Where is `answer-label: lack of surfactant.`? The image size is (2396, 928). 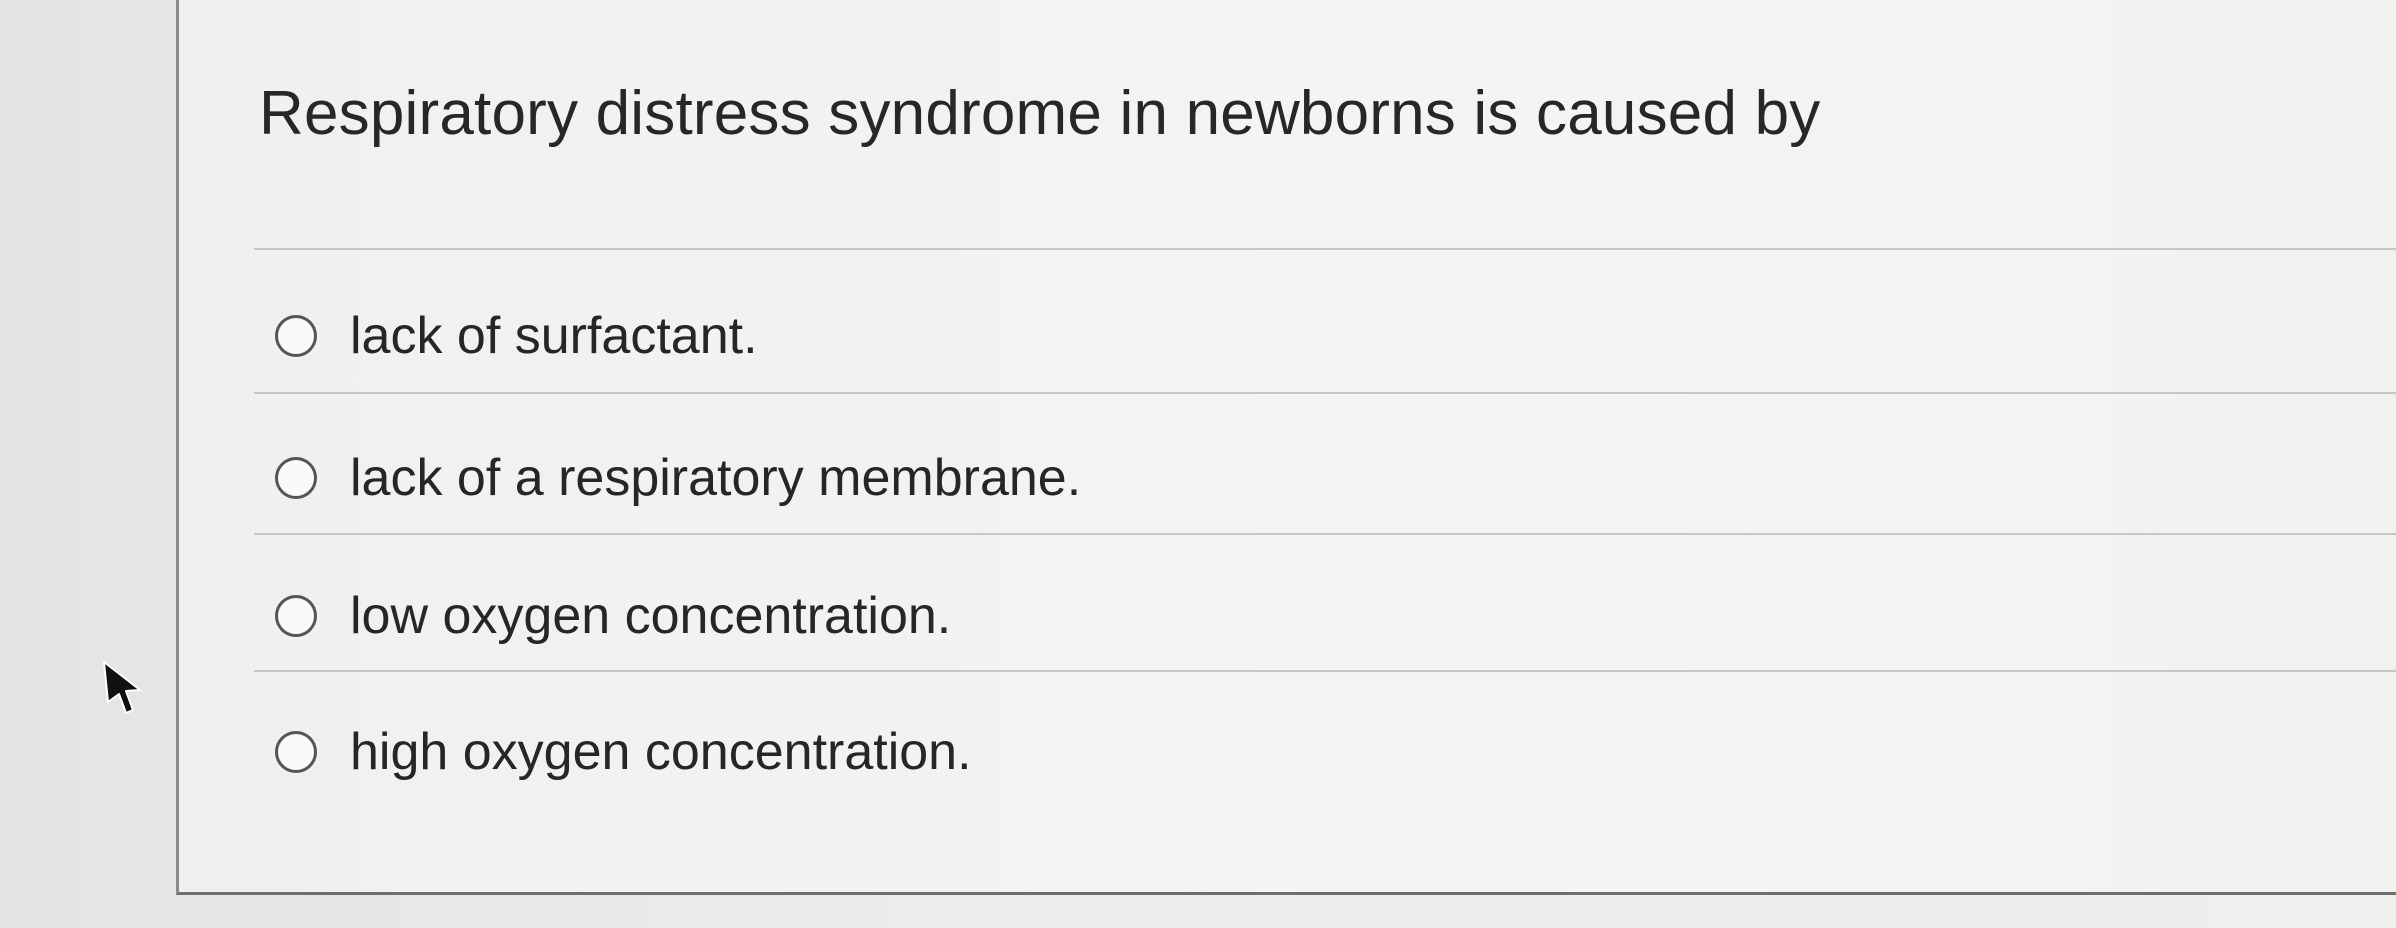
answer-label: lack of surfactant. is located at coordinates (554, 336).